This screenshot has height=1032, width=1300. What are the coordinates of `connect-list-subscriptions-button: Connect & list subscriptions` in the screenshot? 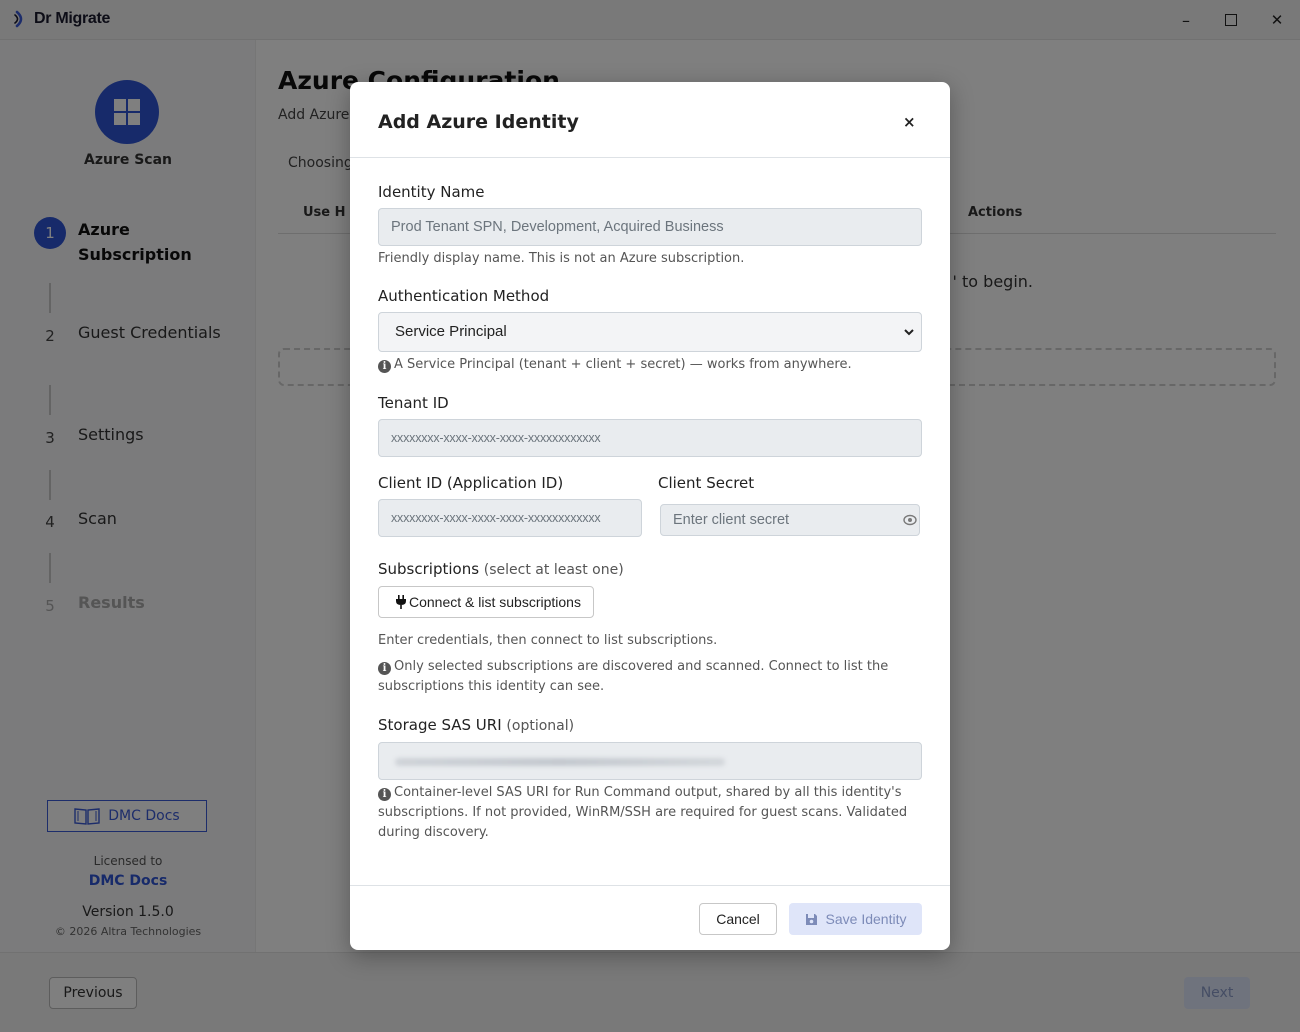 It's located at (486, 602).